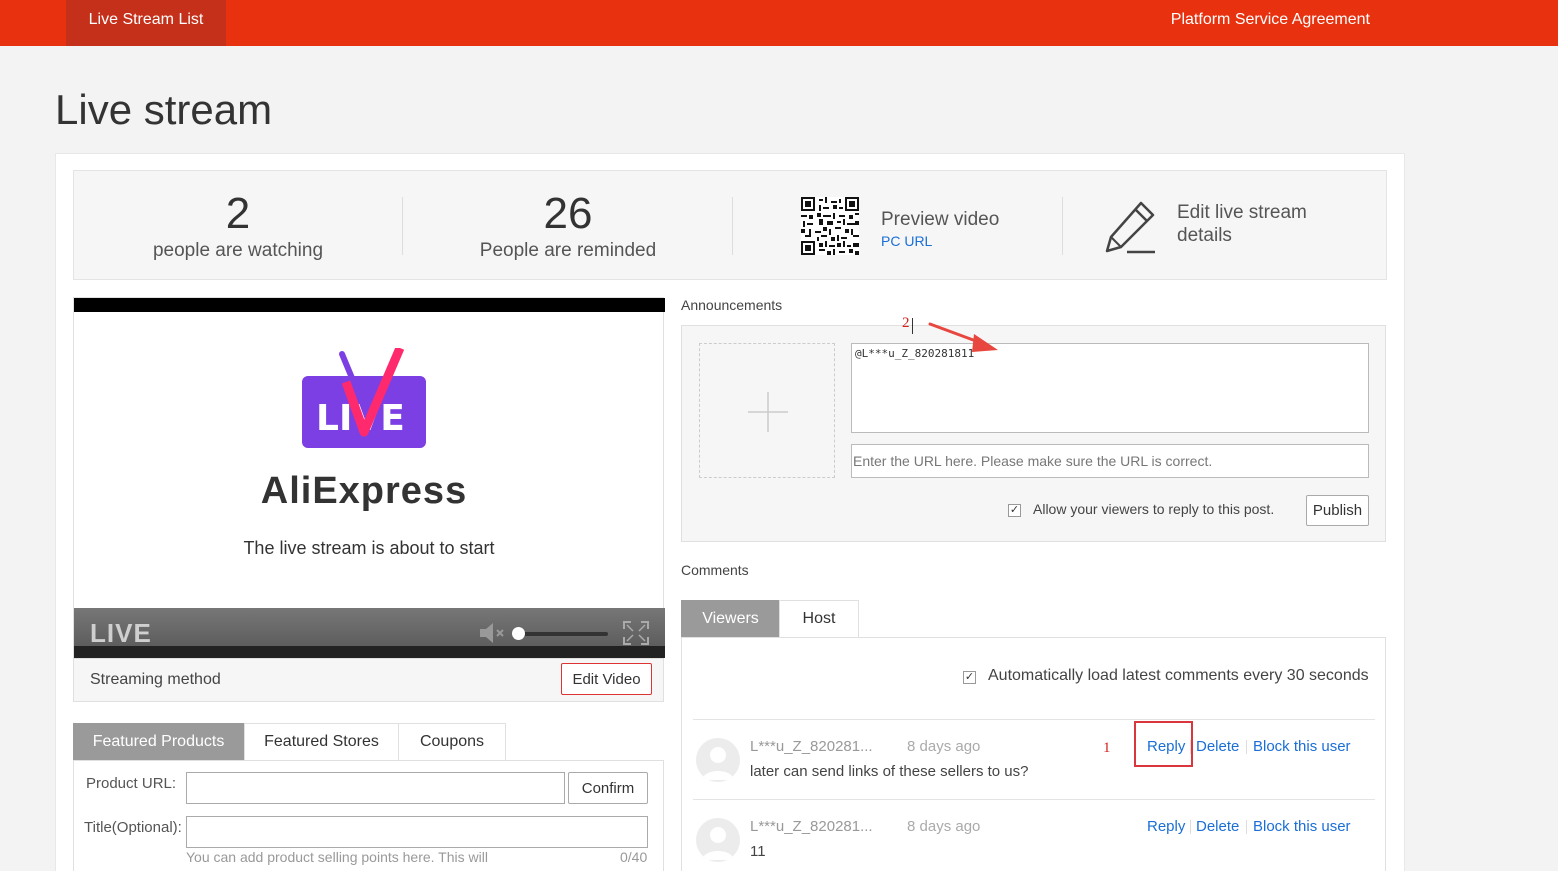 The width and height of the screenshot is (1558, 871). Describe the element at coordinates (969, 677) in the screenshot. I see `auto-load-checkbox: ✓` at that location.